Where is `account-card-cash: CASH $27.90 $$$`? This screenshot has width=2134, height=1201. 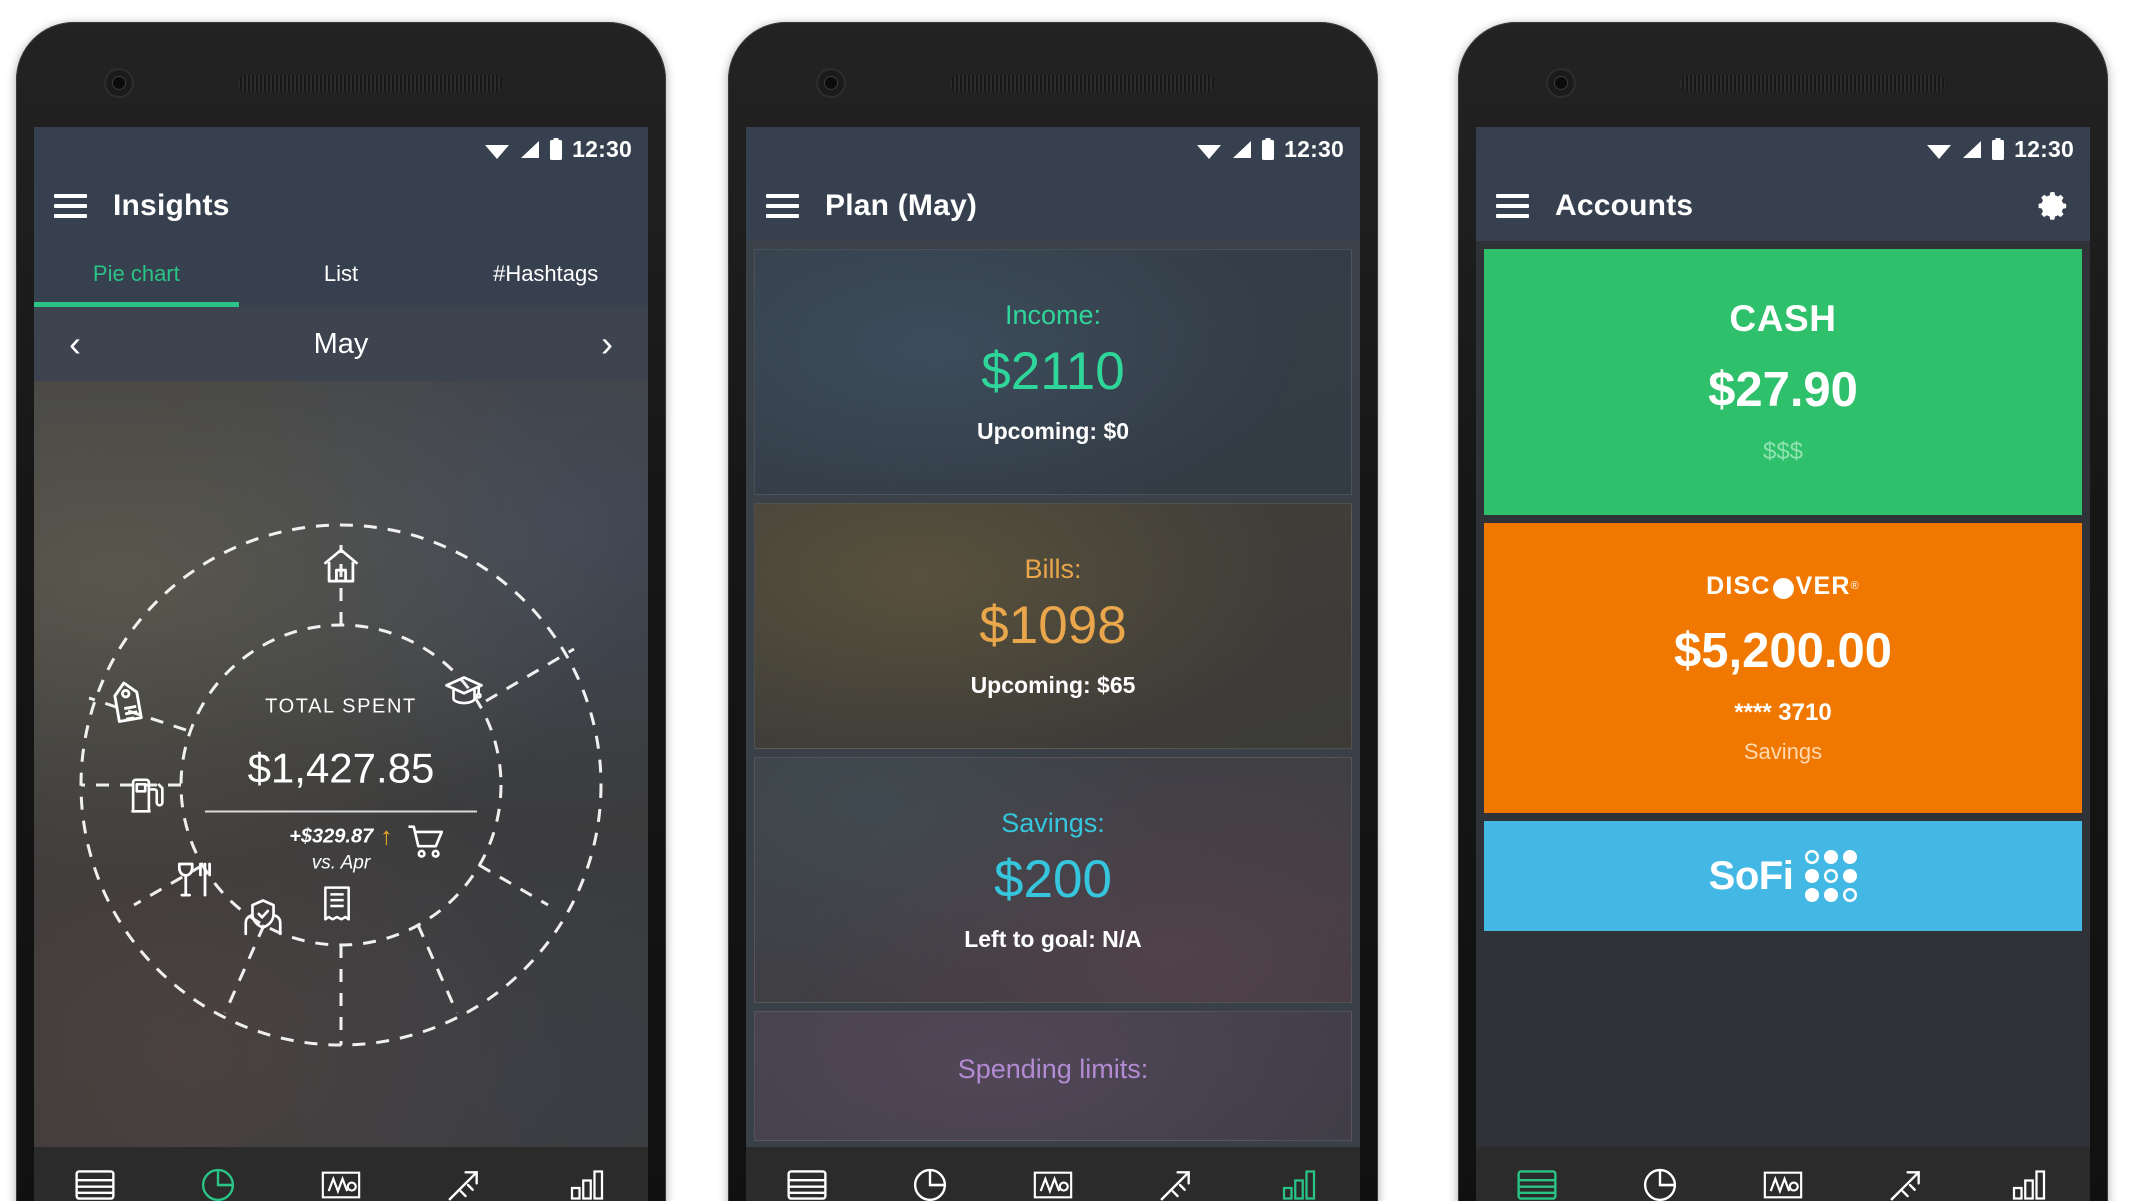 account-card-cash: CASH $27.90 $$$ is located at coordinates (1783, 382).